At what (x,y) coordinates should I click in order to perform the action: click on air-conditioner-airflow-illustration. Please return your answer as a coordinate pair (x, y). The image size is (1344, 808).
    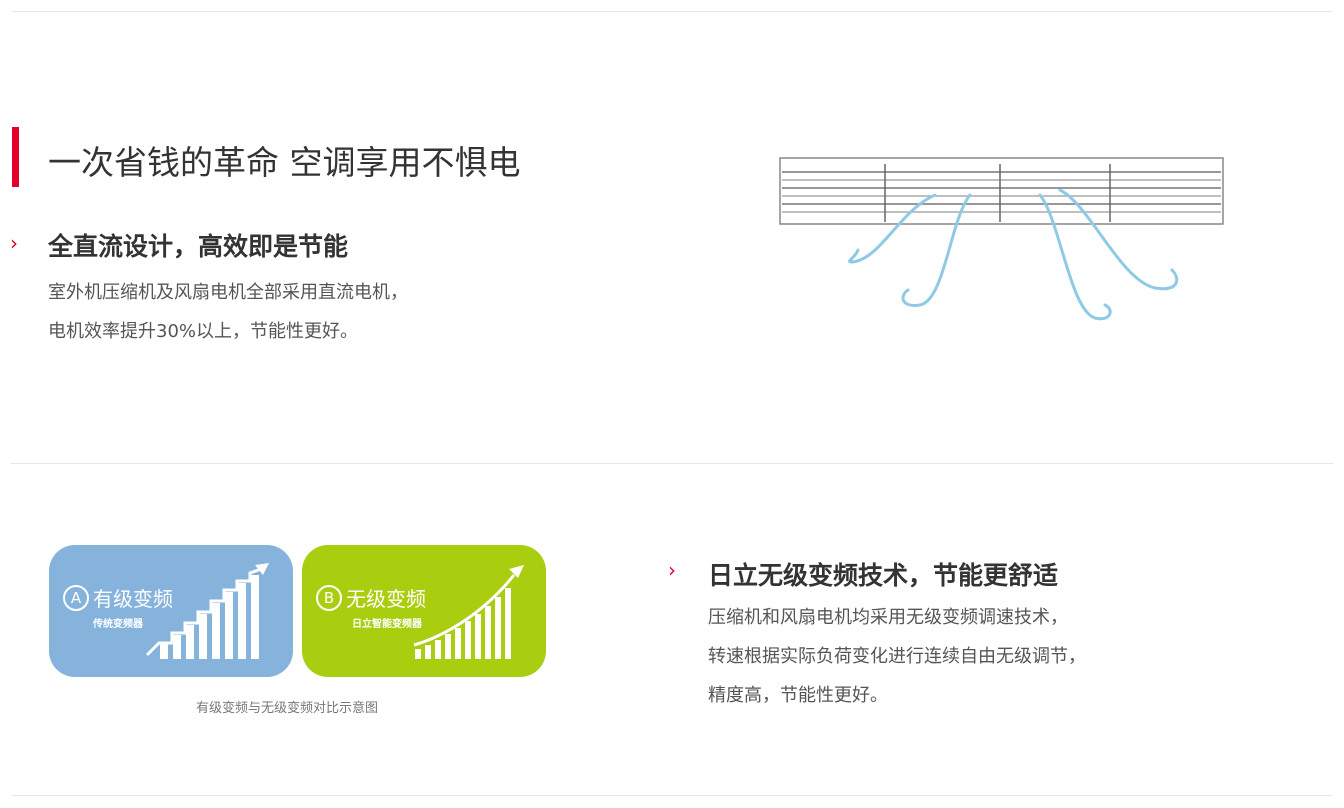
    Looking at the image, I should click on (1001, 239).